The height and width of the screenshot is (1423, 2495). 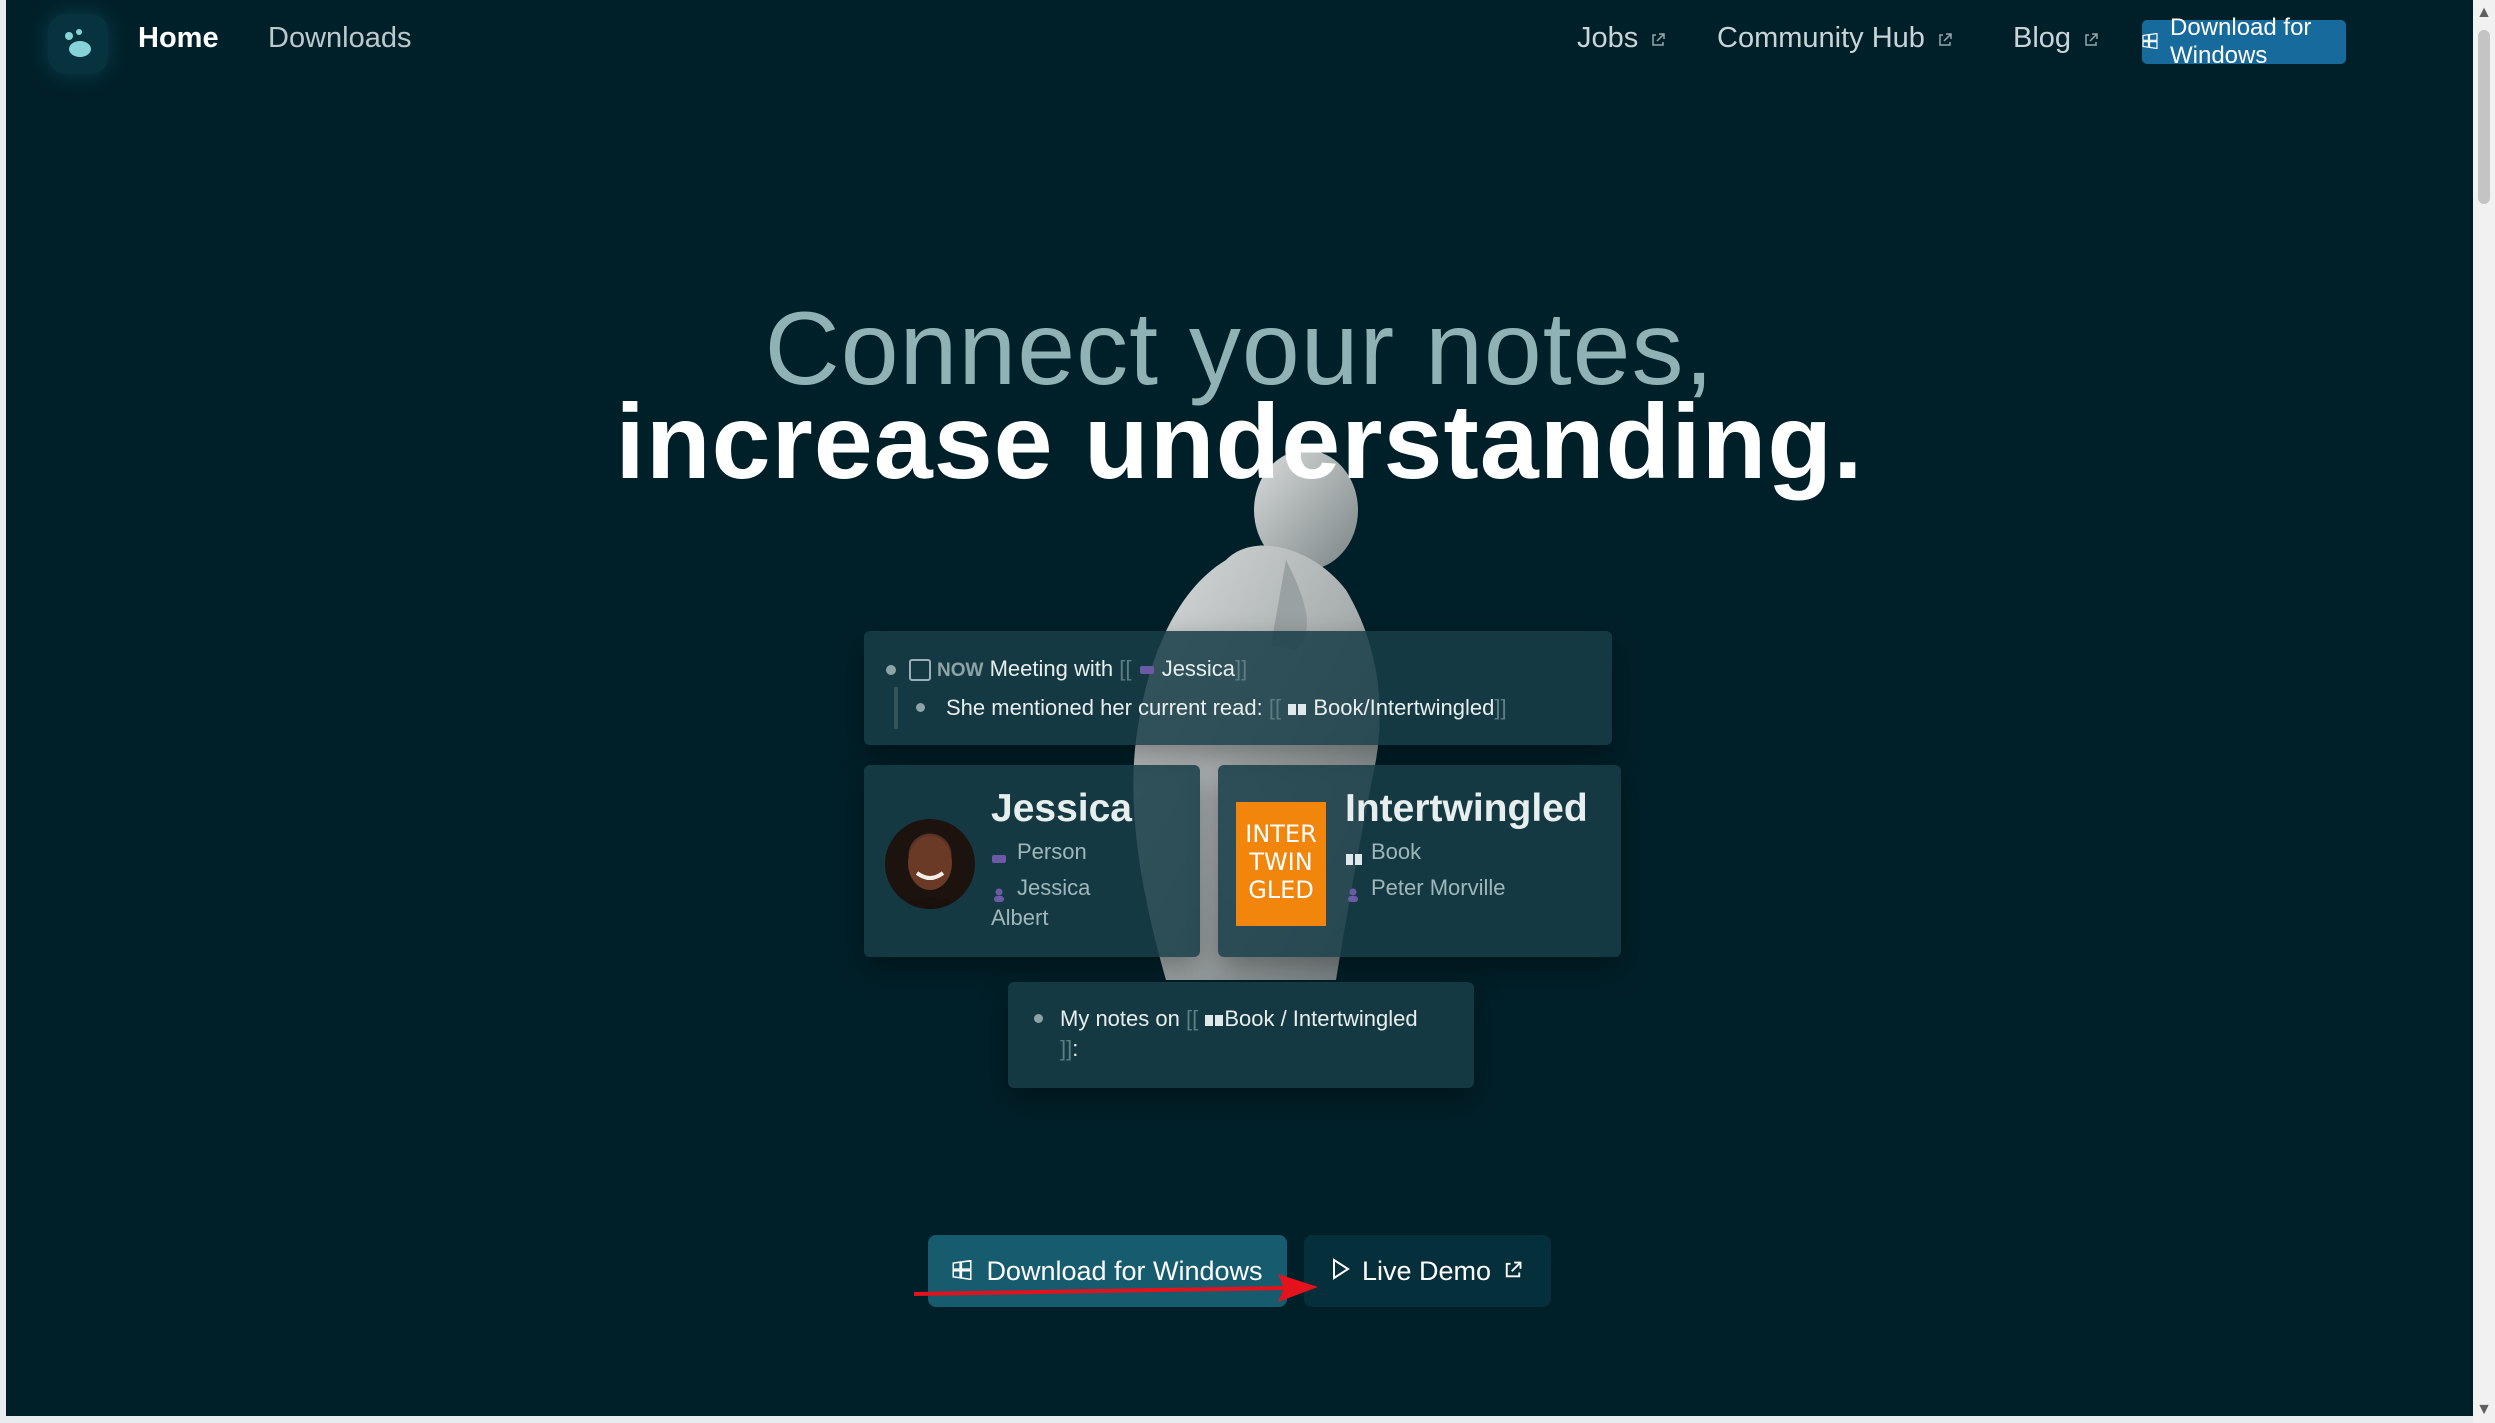 I want to click on nav-blog-label: Blog, so click(x=2042, y=38).